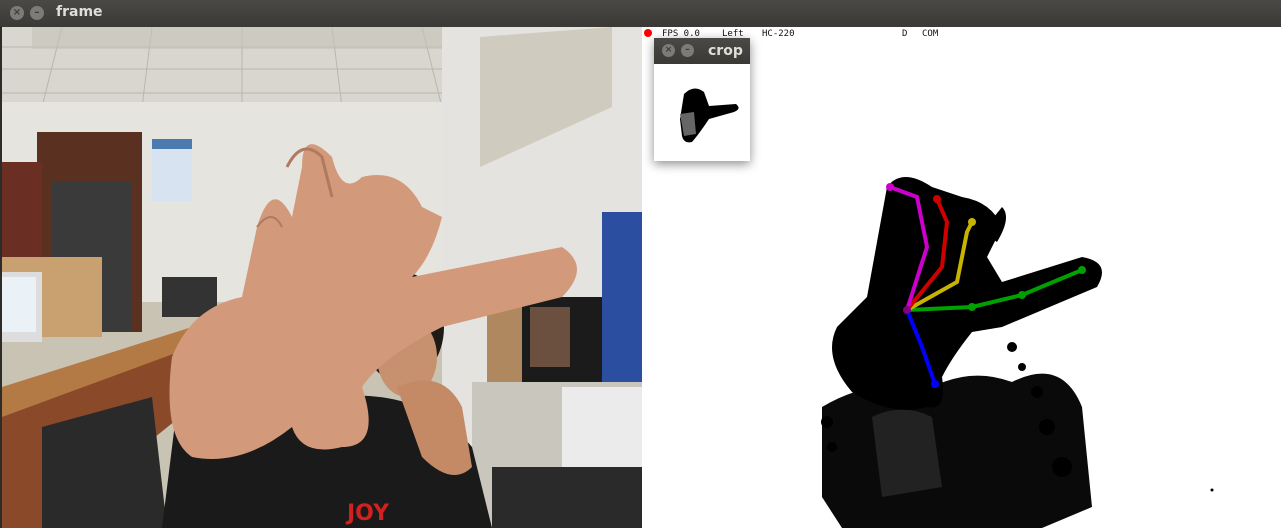 This screenshot has height=528, width=1281. What do you see at coordinates (935, 384) in the screenshot?
I see `joint-thumb-tip` at bounding box center [935, 384].